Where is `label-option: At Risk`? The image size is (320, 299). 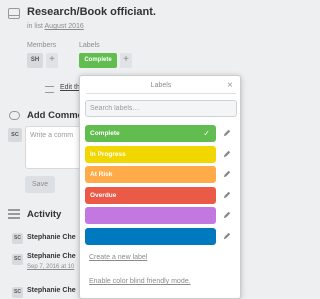 label-option: At Risk is located at coordinates (150, 174).